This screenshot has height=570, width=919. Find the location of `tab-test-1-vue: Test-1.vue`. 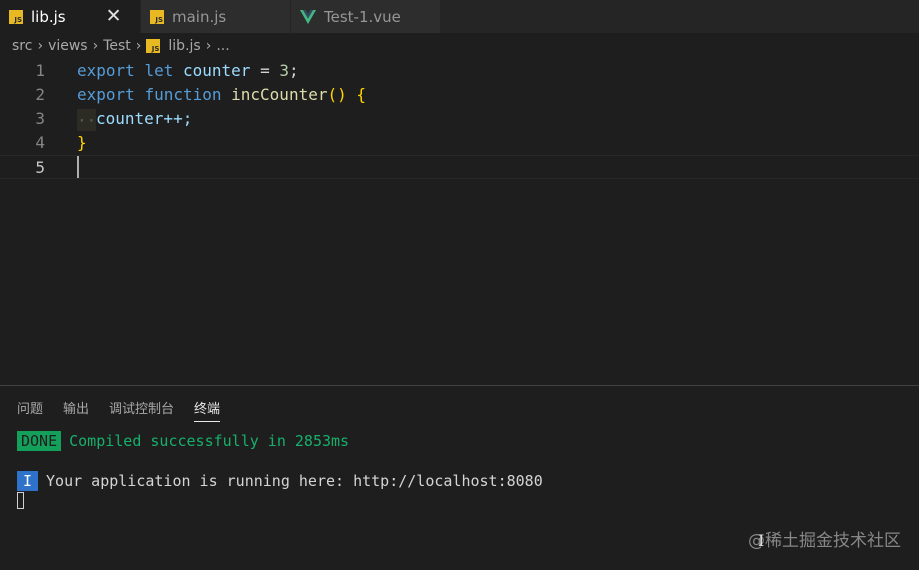

tab-test-1-vue: Test-1.vue is located at coordinates (366, 16).